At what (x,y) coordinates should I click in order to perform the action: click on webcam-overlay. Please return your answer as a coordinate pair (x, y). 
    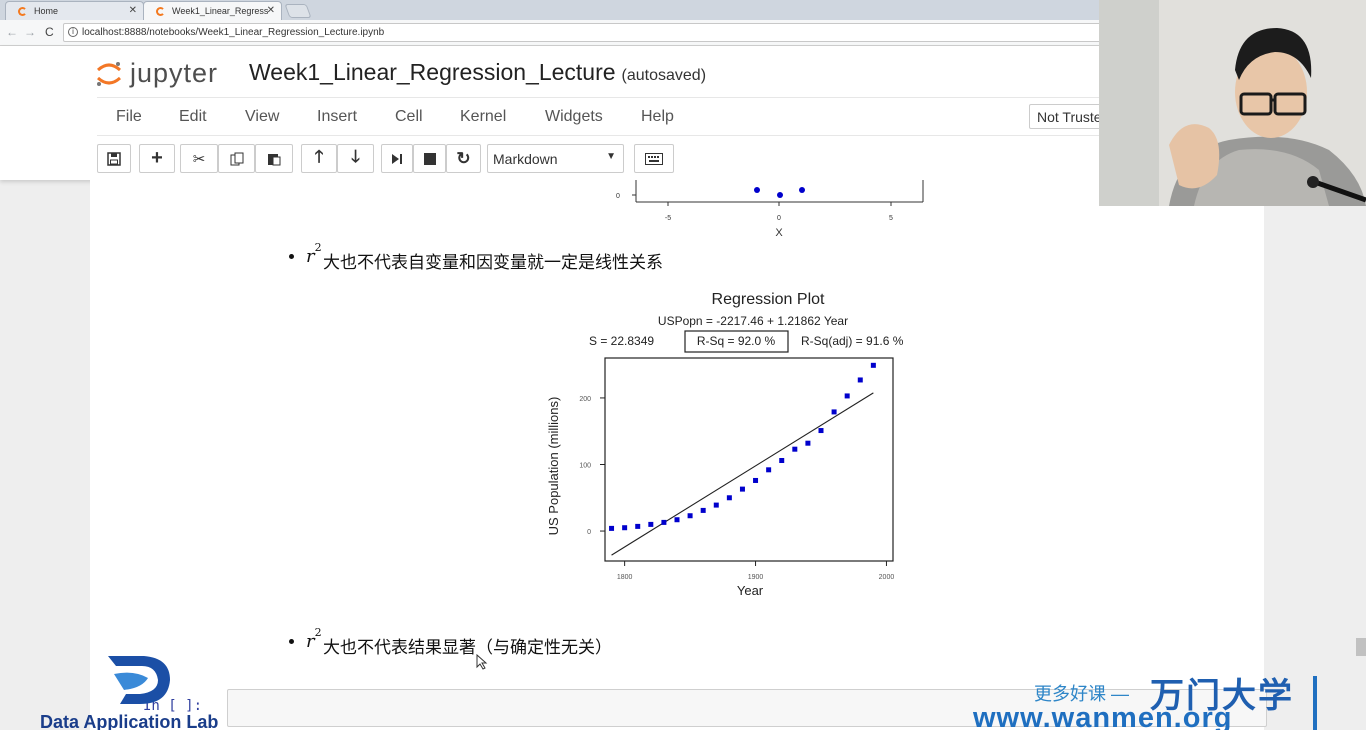
    Looking at the image, I should click on (1232, 103).